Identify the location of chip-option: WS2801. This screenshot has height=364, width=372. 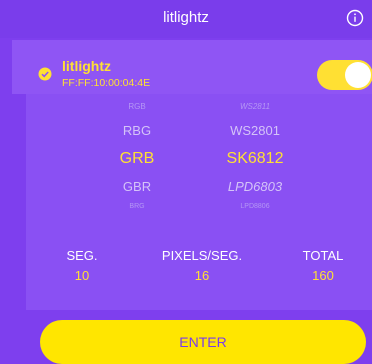
(255, 130).